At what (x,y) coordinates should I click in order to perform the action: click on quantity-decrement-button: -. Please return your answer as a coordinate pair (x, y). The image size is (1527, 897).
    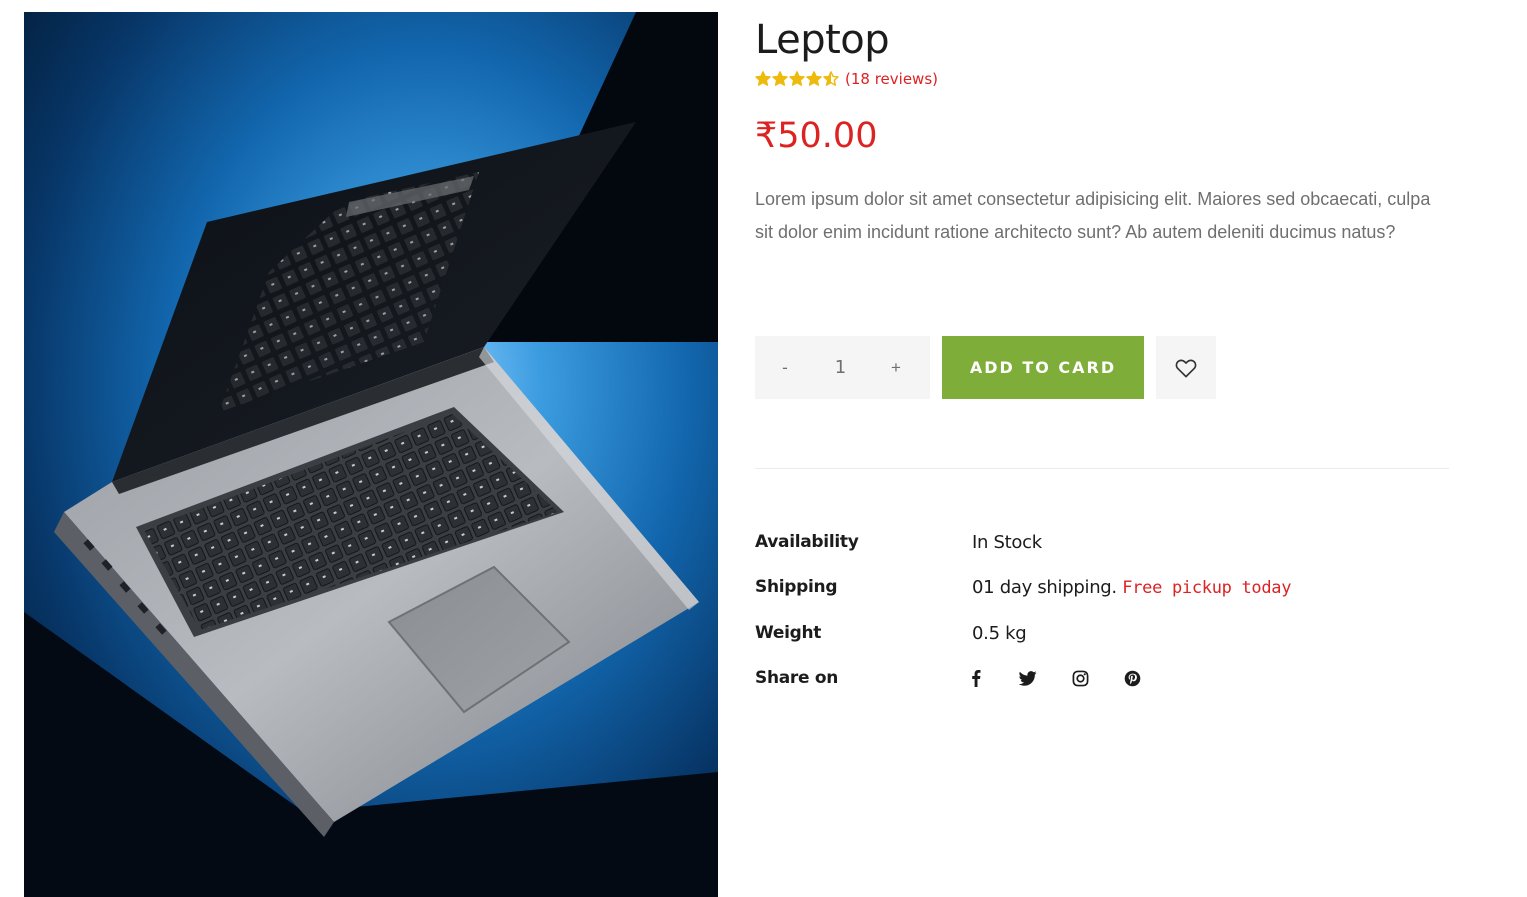
    Looking at the image, I should click on (785, 368).